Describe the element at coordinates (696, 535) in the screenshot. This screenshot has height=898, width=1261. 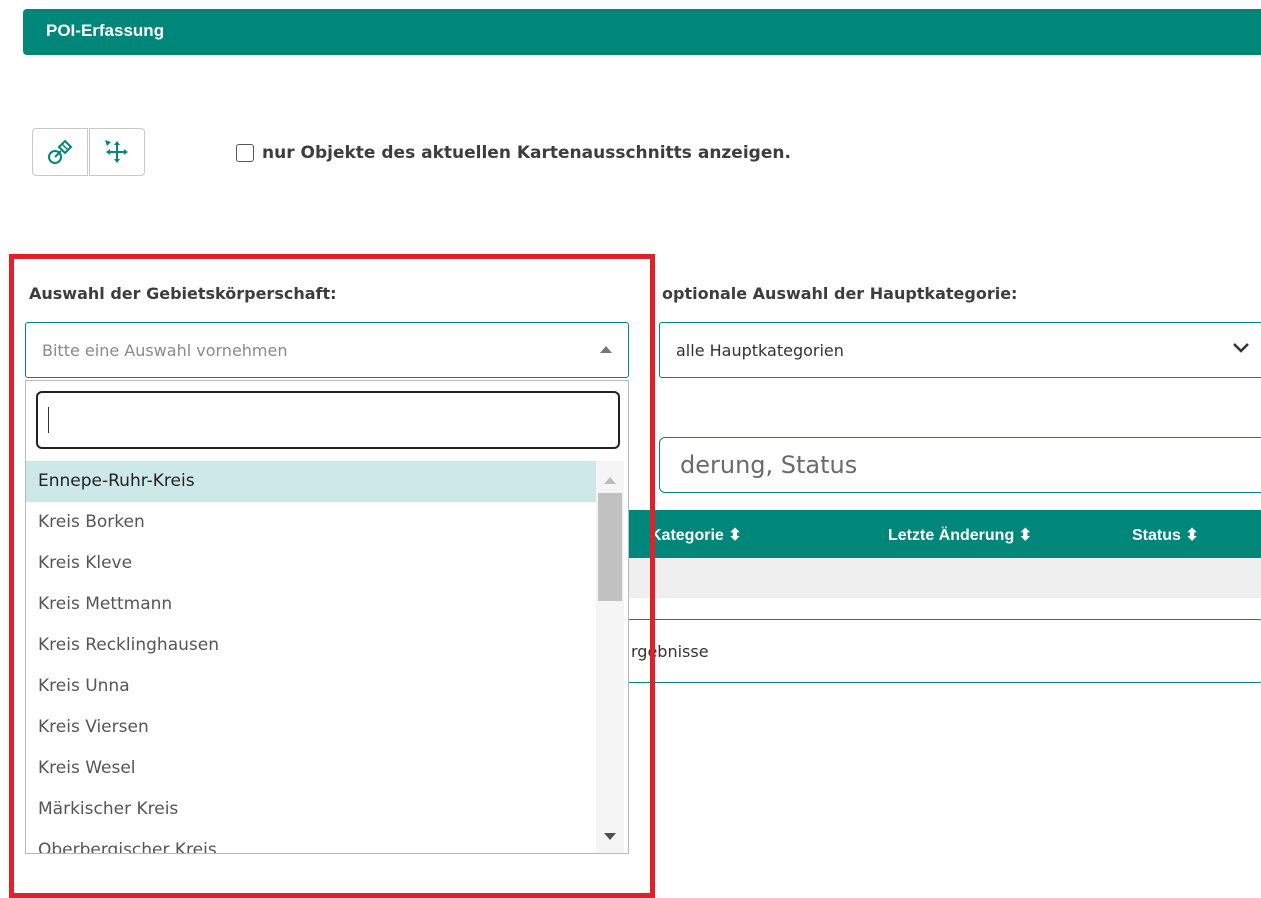
I see `column-header-kategorie: Kategorie ⬍` at that location.